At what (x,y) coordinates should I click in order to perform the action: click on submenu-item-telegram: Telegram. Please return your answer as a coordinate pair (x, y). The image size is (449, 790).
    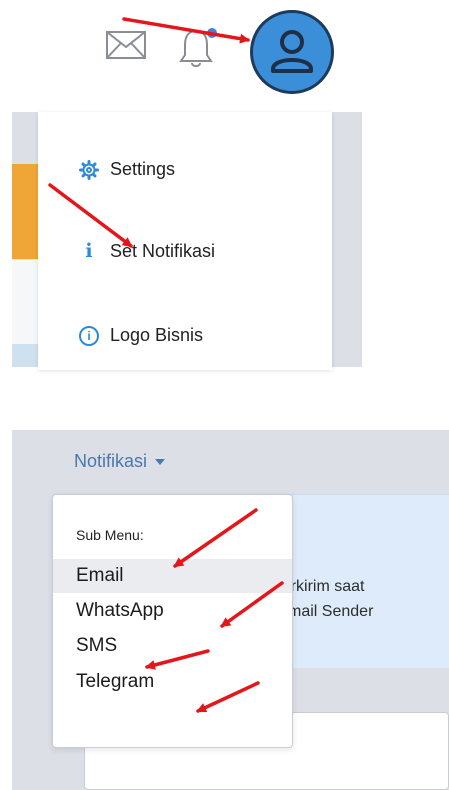
    Looking at the image, I should click on (172, 682).